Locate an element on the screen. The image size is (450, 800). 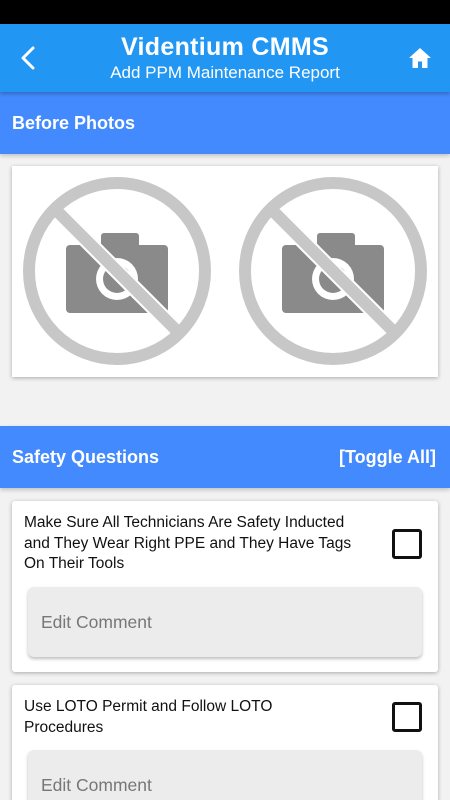
before-photos-title: Before Photos is located at coordinates (74, 122).